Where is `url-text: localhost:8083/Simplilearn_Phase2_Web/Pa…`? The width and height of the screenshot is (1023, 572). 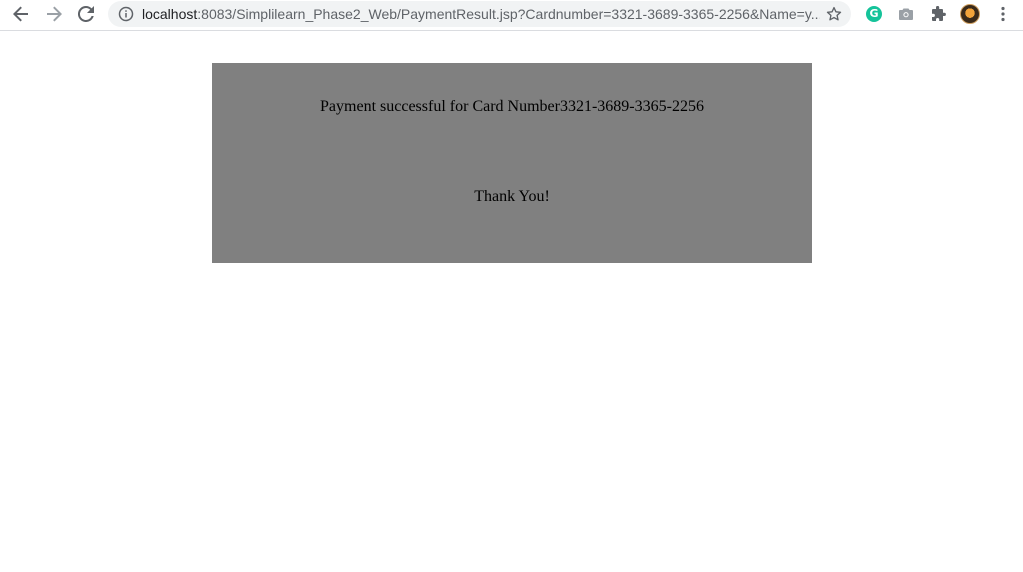
url-text: localhost:8083/Simplilearn_Phase2_Web/Pa… is located at coordinates (481, 14).